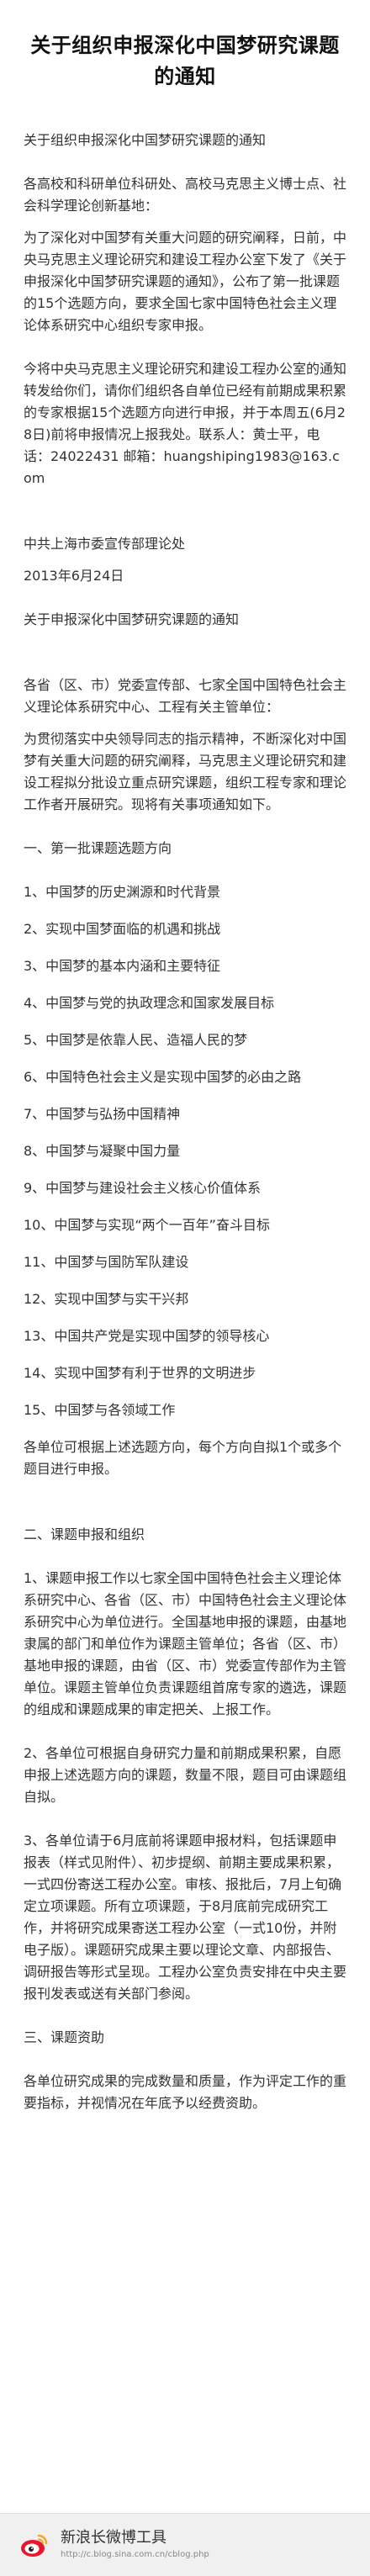 Image resolution: width=370 pixels, height=2576 pixels. I want to click on footer-url: http://c.blog.sina.com.cn/cblog.php, so click(135, 2555).